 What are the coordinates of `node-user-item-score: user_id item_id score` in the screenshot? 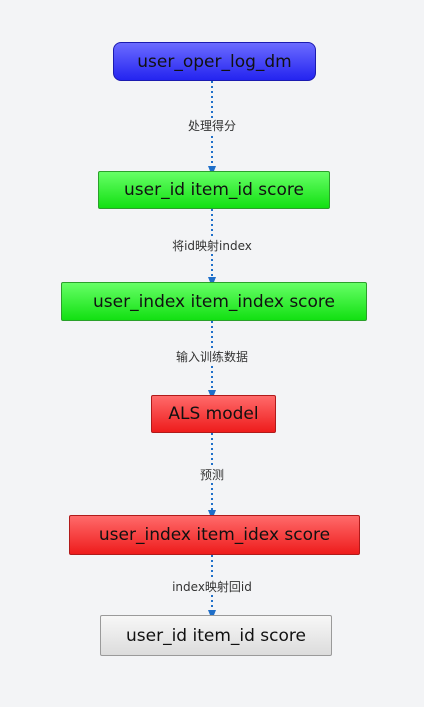 It's located at (214, 190).